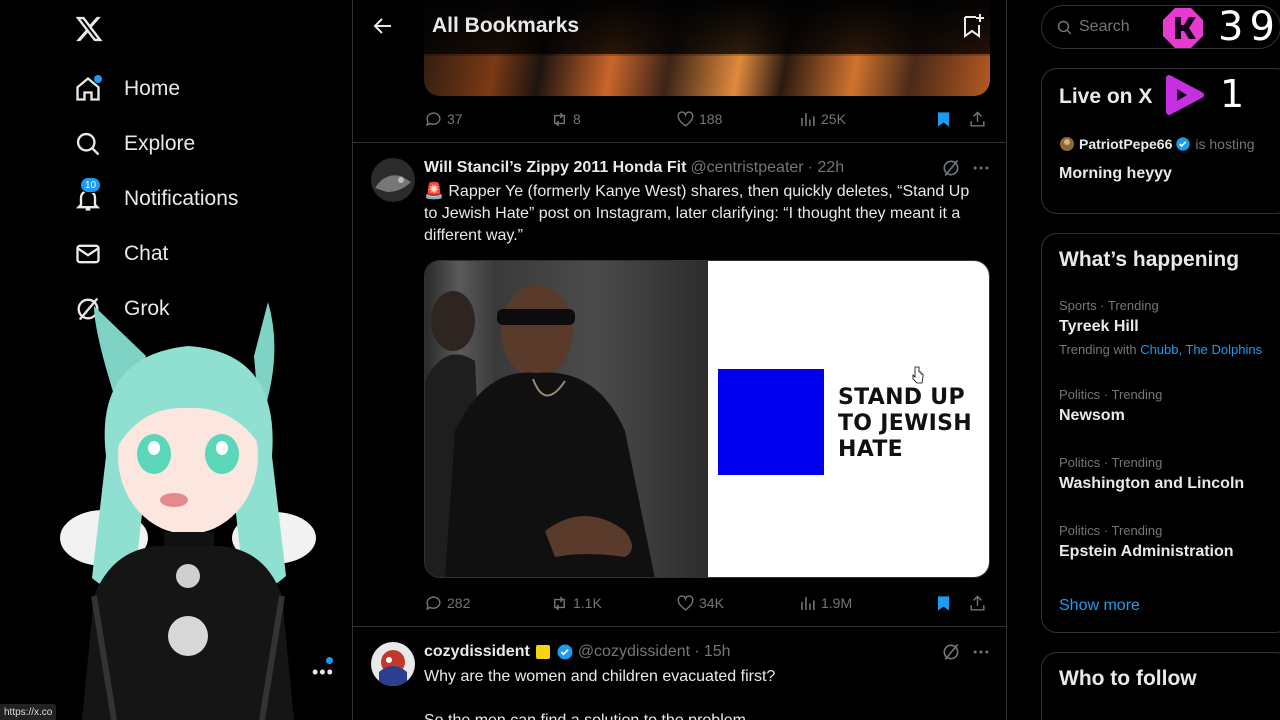 This screenshot has width=1280, height=720. What do you see at coordinates (1067, 144) in the screenshot?
I see `host-avatar` at bounding box center [1067, 144].